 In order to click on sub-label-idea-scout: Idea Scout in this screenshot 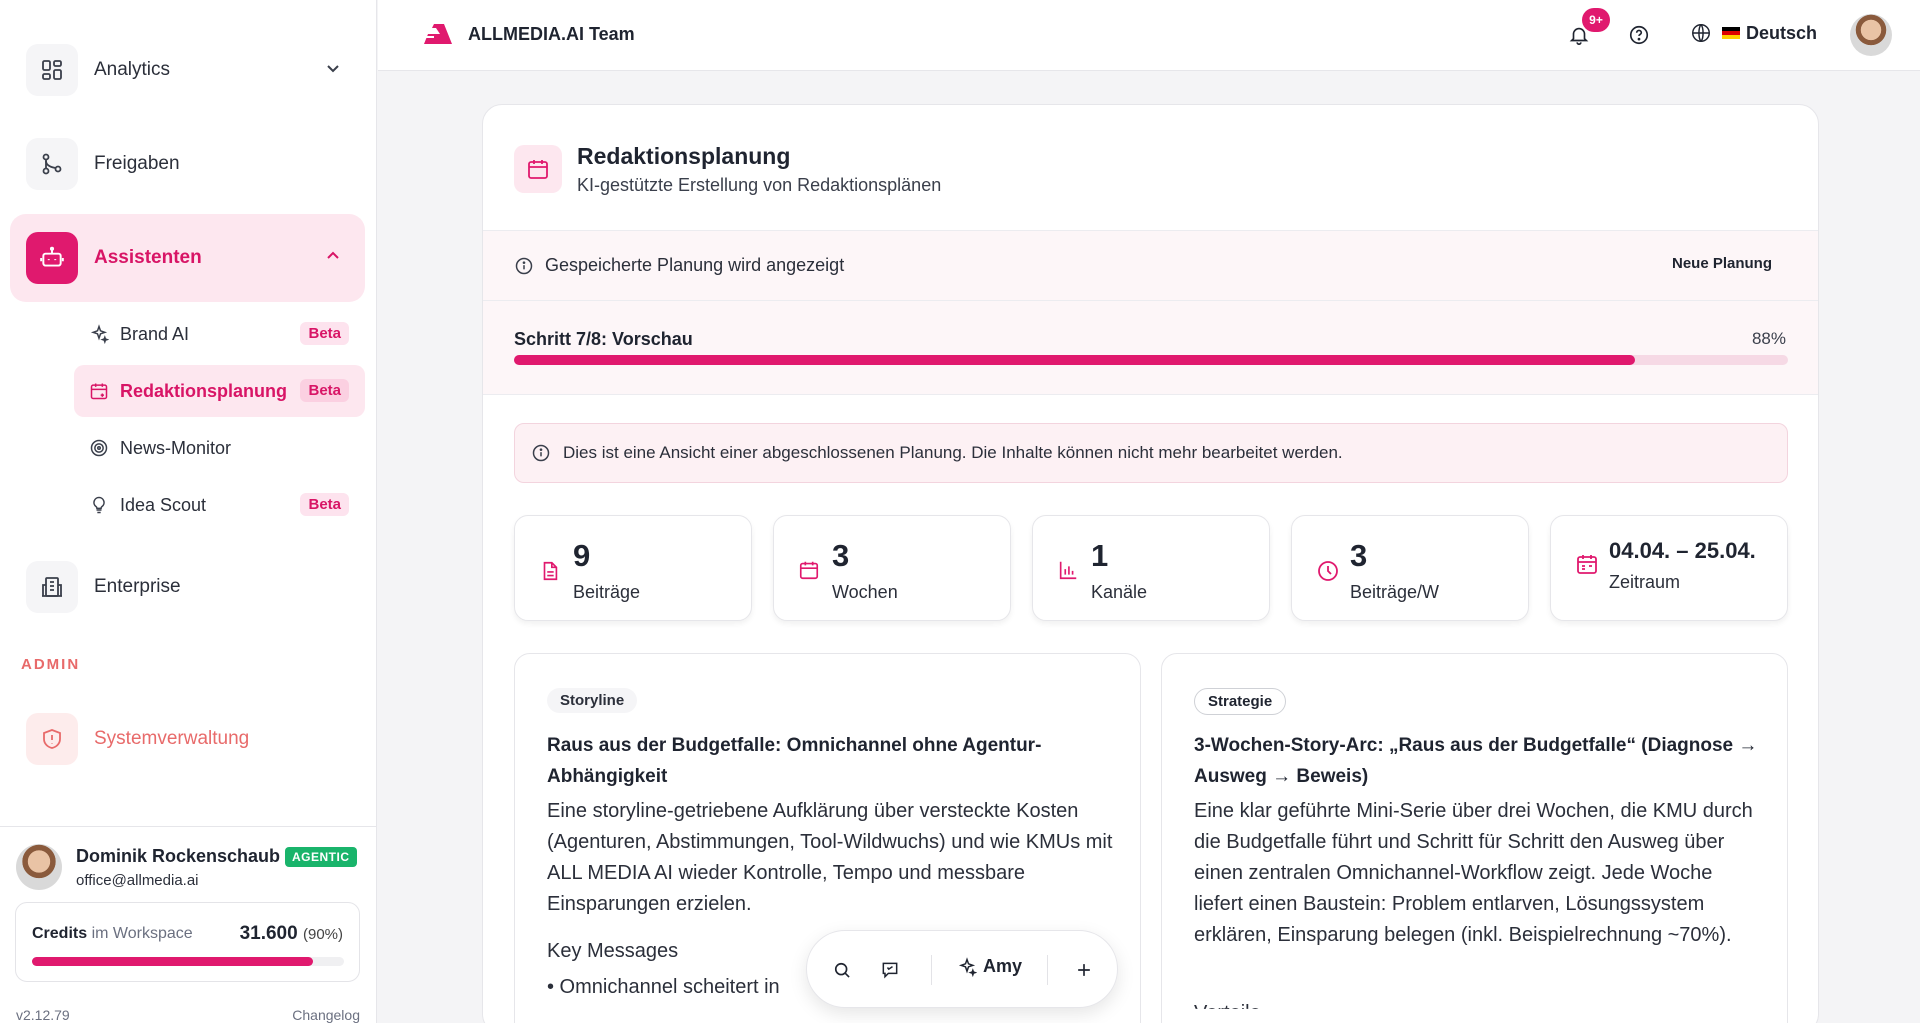, I will do `click(163, 504)`.